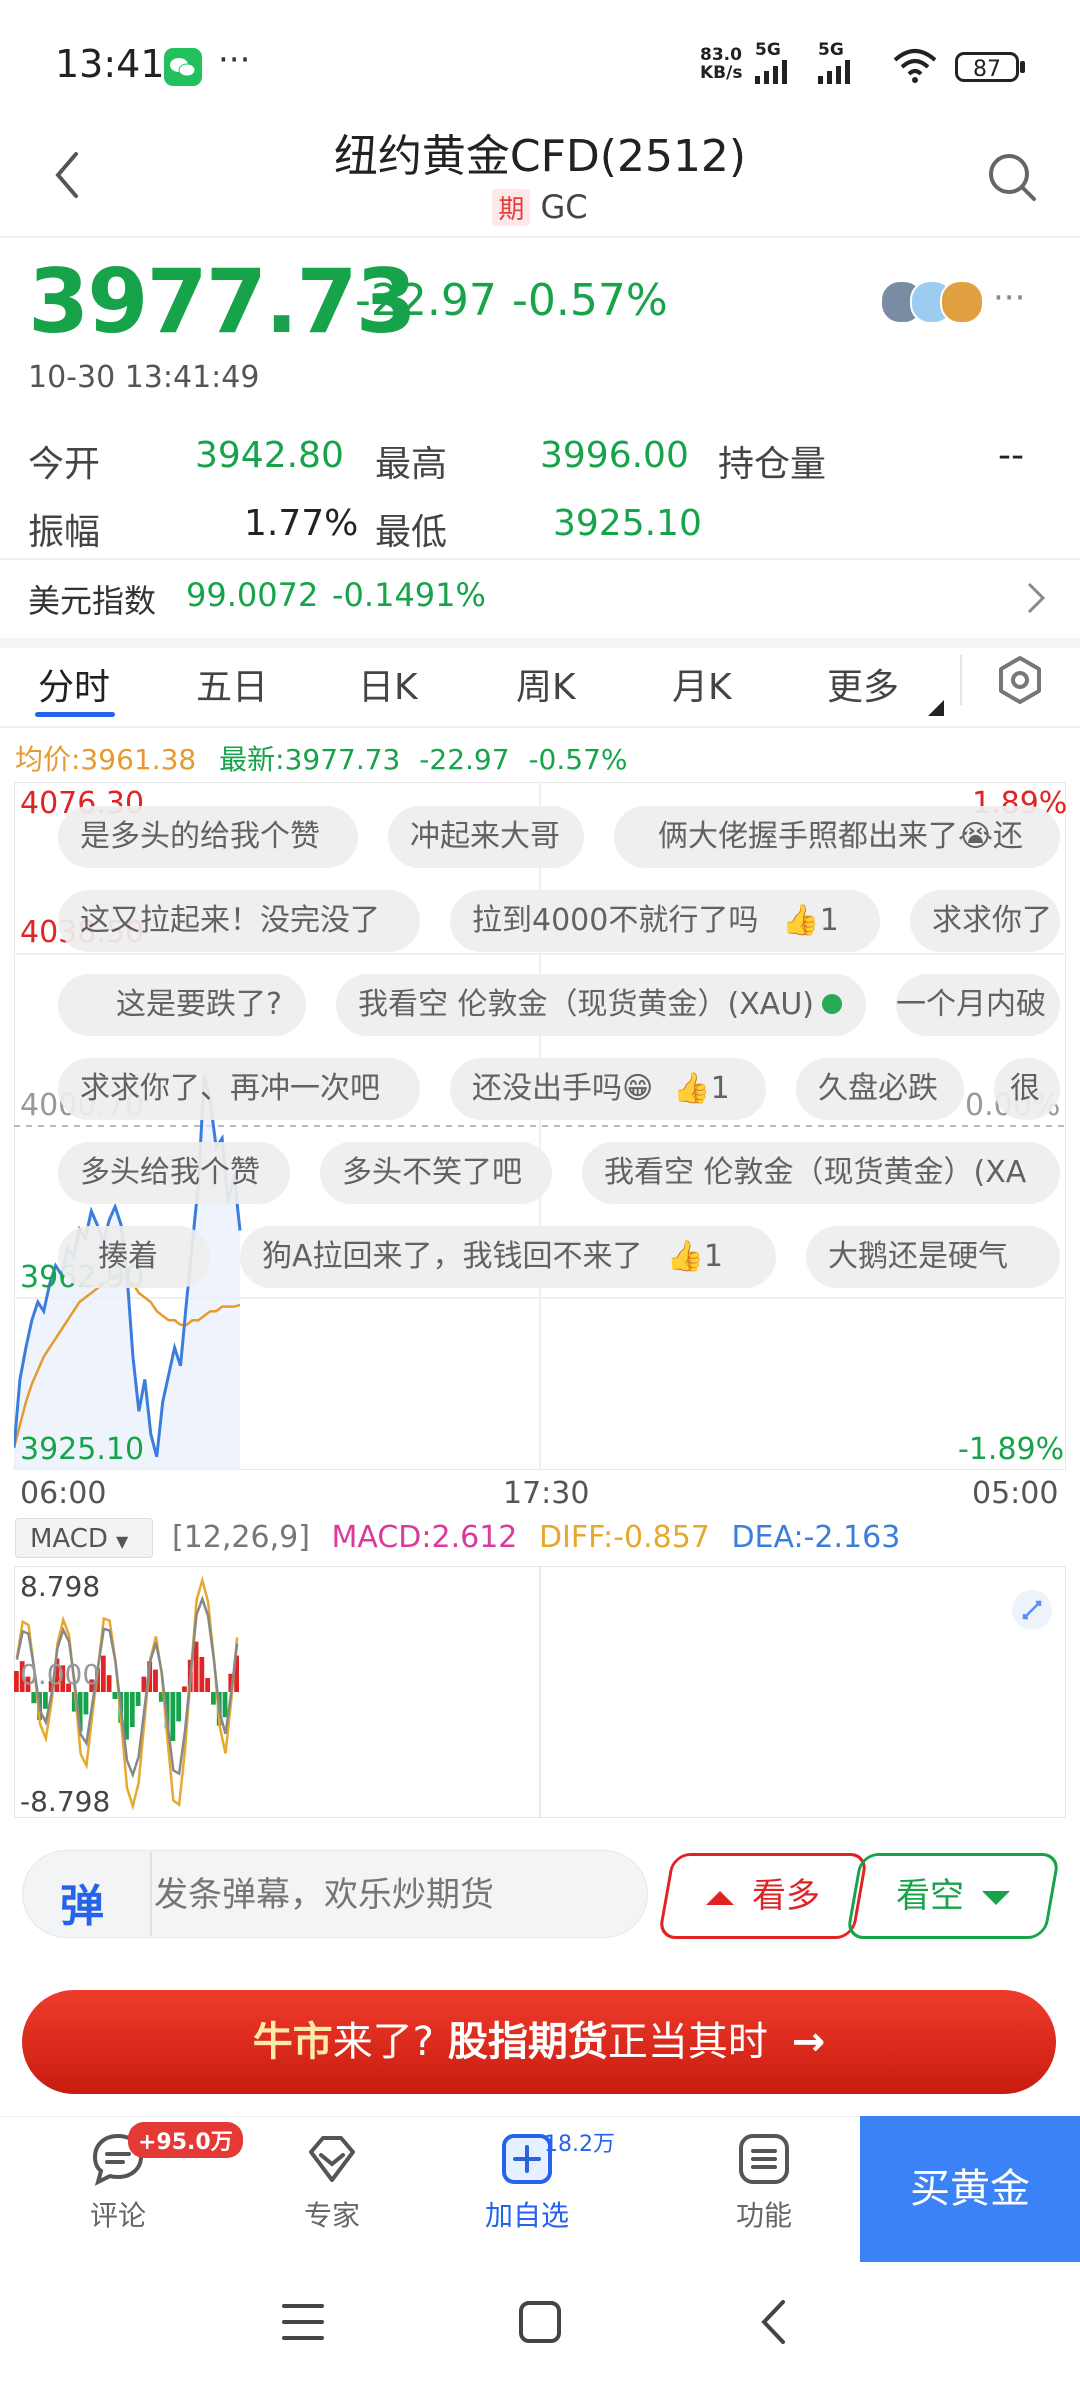 This screenshot has width=1080, height=2392. I want to click on signal-5g-2: 5G, so click(834, 63).